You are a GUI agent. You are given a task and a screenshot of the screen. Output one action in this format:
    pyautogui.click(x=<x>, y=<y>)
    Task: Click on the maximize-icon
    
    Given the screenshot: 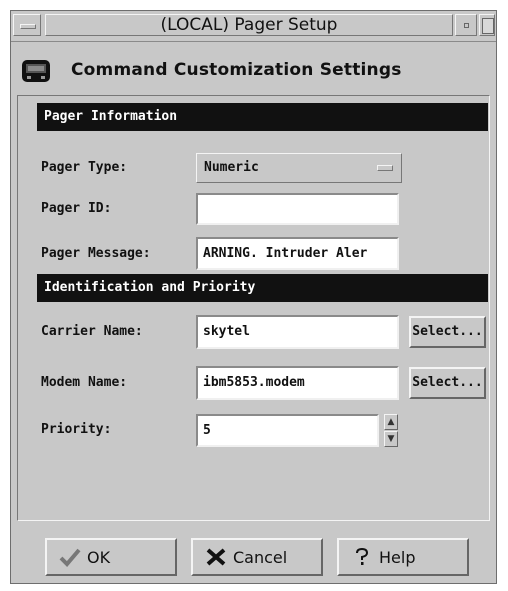 What is the action you would take?
    pyautogui.click(x=488, y=26)
    